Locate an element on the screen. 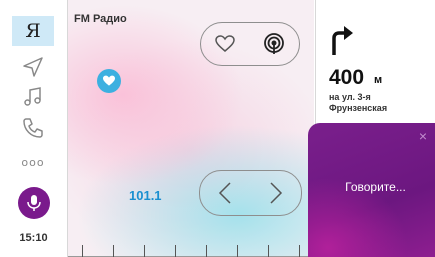  phone-icon is located at coordinates (33, 128).